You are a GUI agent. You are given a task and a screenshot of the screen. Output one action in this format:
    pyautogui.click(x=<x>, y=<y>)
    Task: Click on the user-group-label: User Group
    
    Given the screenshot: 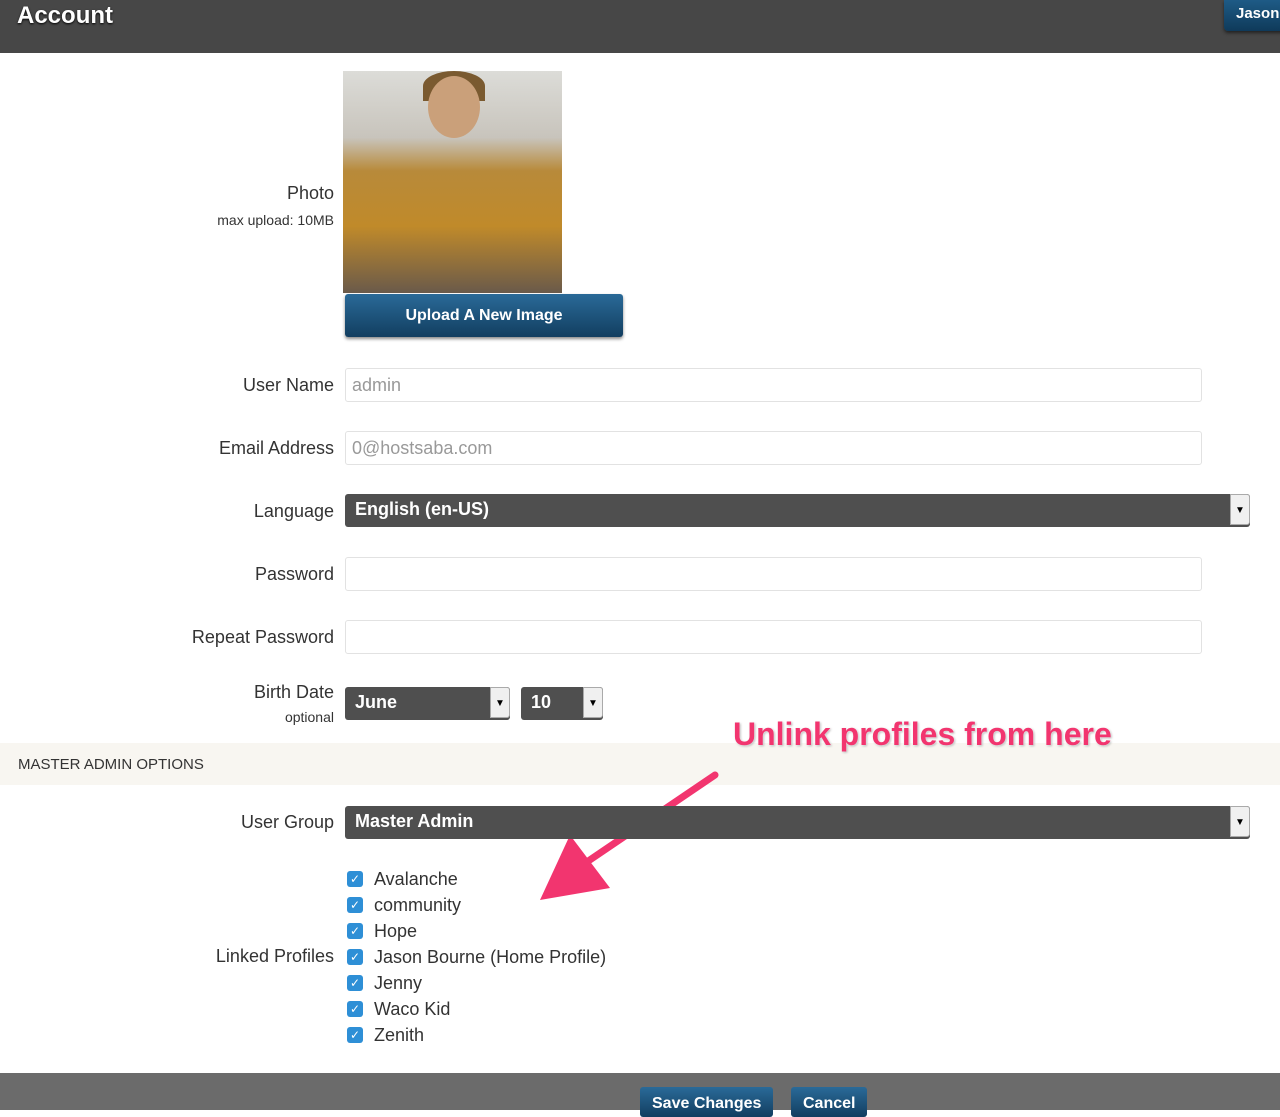 What is the action you would take?
    pyautogui.click(x=287, y=822)
    